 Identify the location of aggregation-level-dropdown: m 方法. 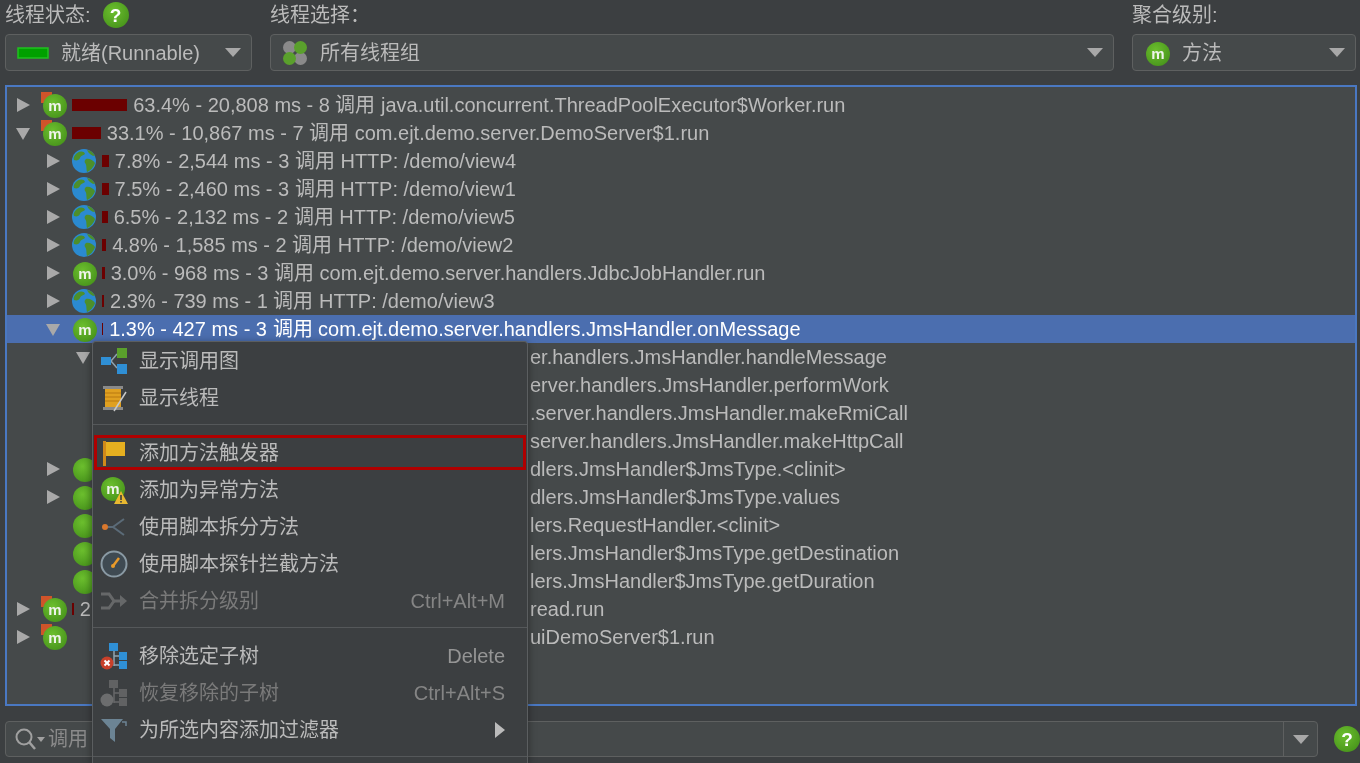
(1244, 52).